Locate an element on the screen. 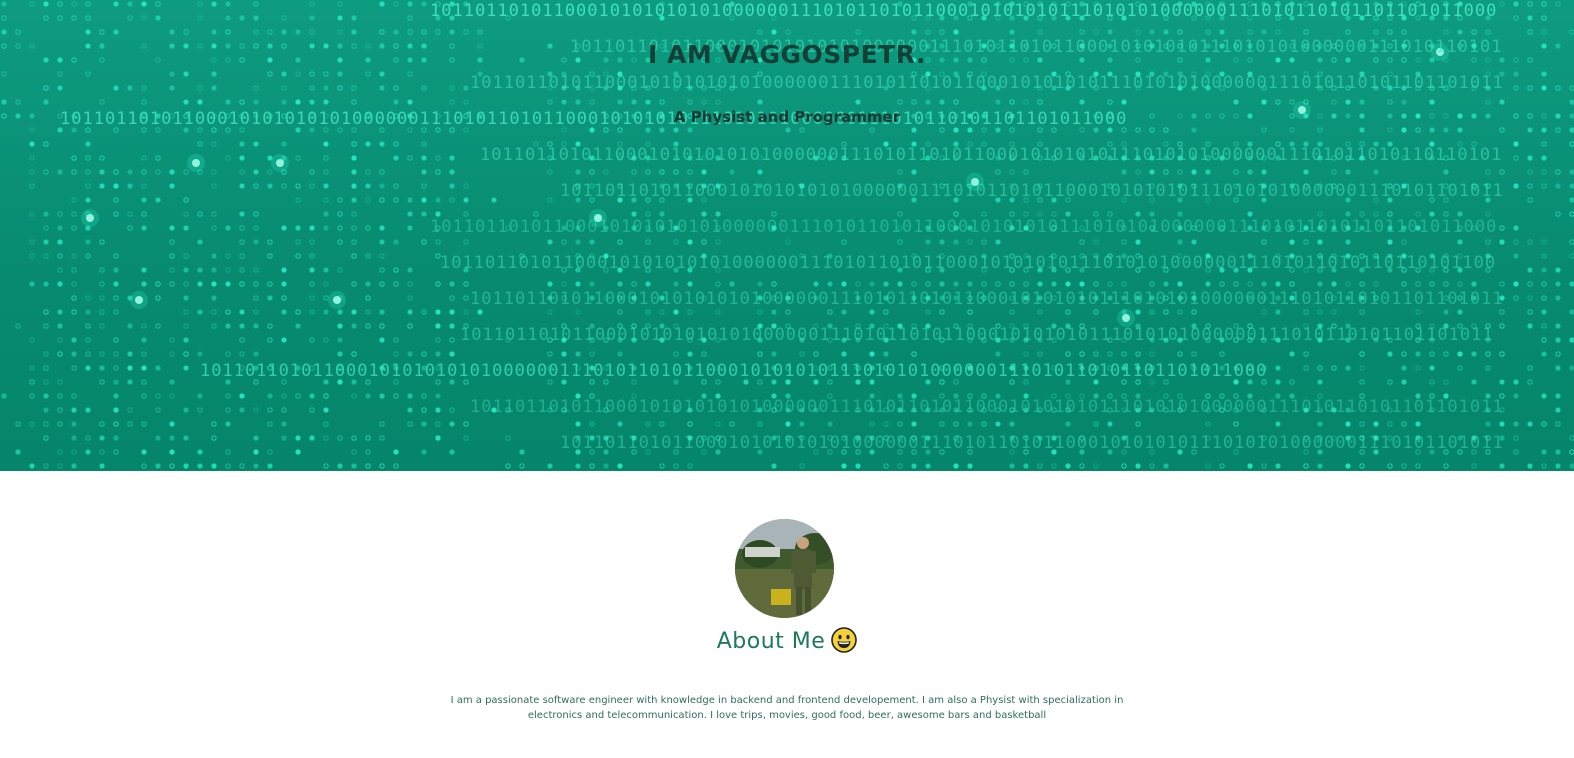 Image resolution: width=1574 pixels, height=758 pixels. avatar is located at coordinates (784, 568).